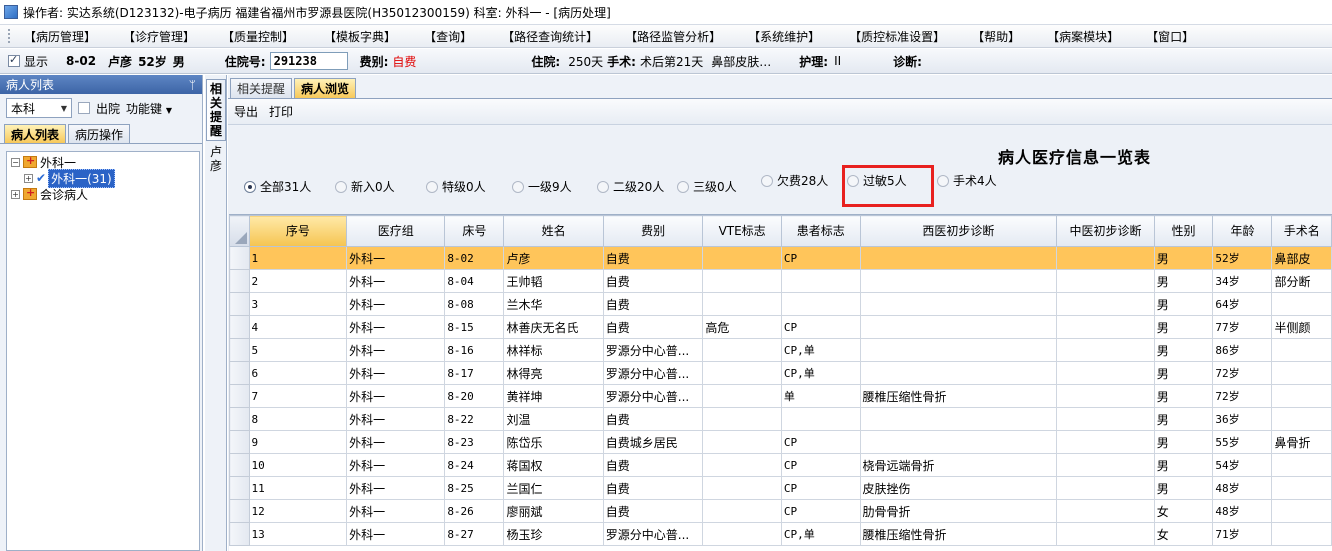 This screenshot has height=551, width=1332. What do you see at coordinates (474, 231) in the screenshot?
I see `col-header-bed: 床号` at bounding box center [474, 231].